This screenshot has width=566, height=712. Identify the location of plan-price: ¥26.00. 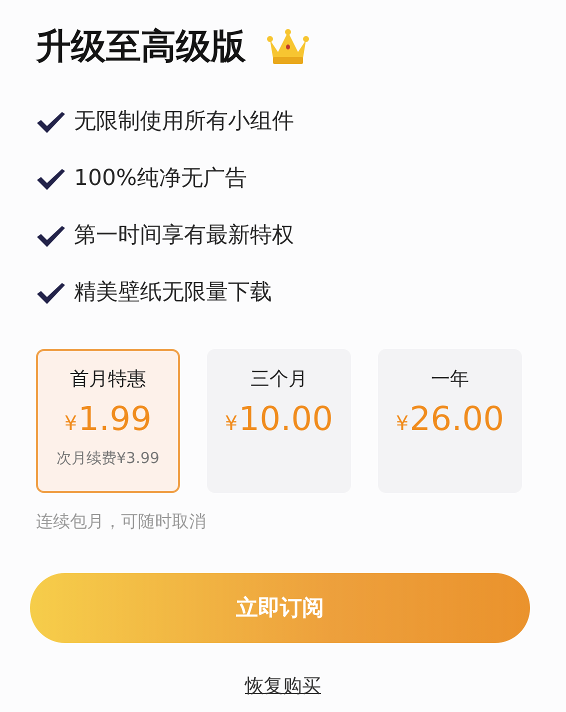
(450, 419).